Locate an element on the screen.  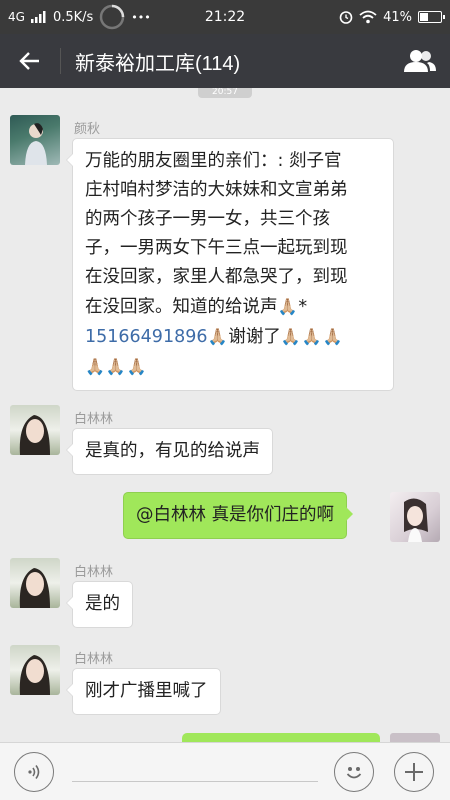
message-text: @白林林 真是你们庄的啊 is located at coordinates (235, 515).